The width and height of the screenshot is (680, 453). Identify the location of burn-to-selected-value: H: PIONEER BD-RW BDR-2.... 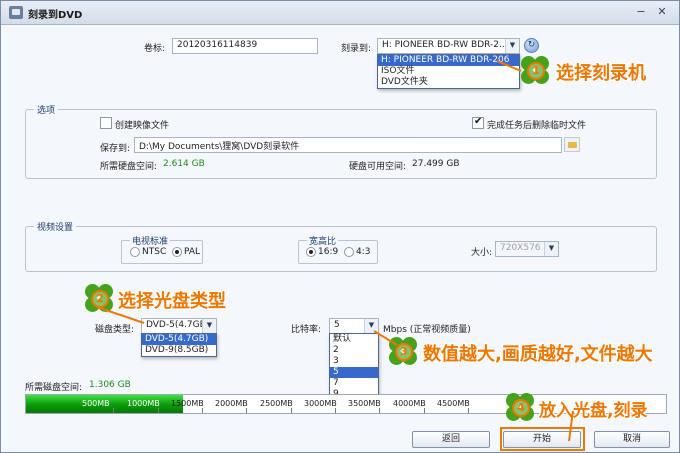
(445, 45).